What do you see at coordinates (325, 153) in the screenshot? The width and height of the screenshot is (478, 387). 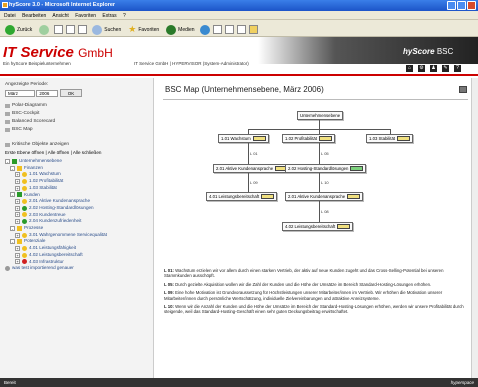 I see `link-label: L 05` at bounding box center [325, 153].